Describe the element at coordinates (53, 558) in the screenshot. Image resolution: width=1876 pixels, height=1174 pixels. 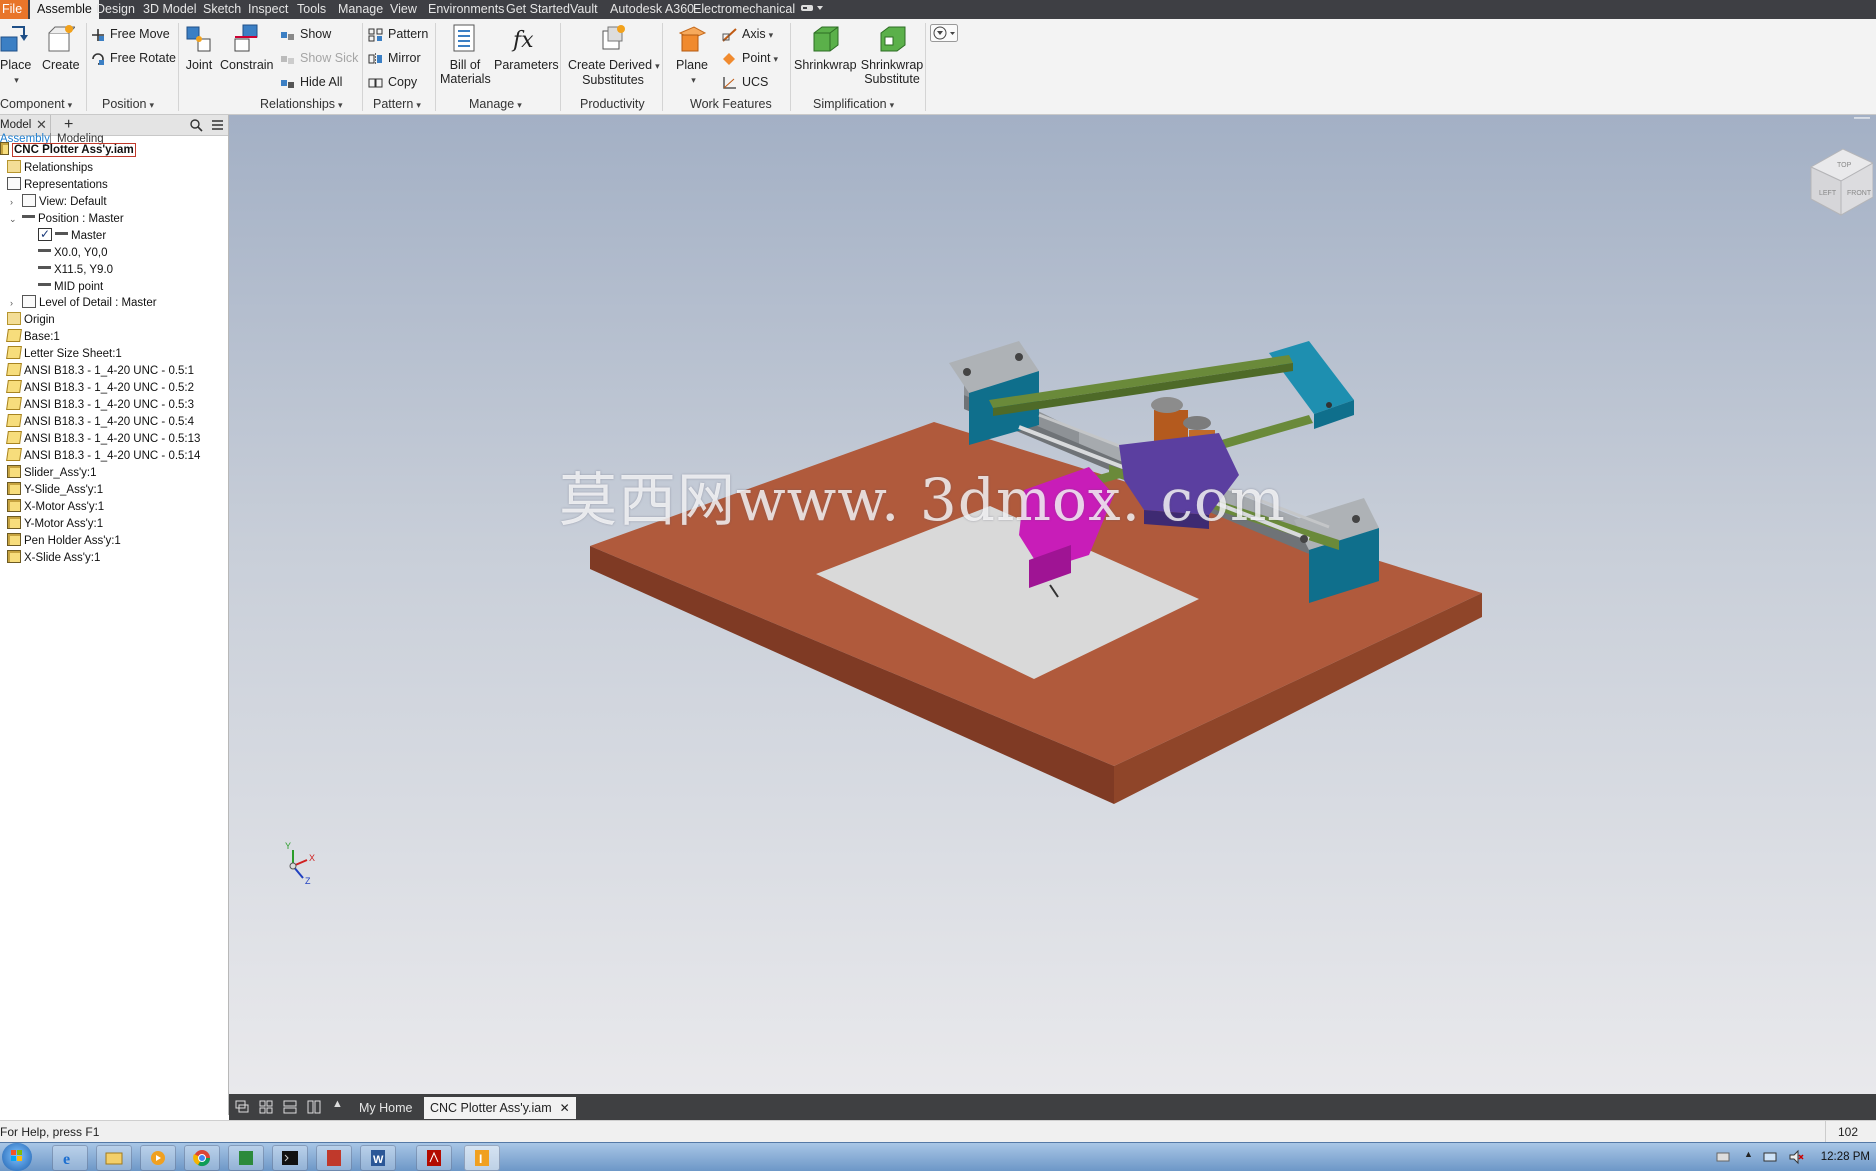
I see `tree-item: X-Slide Ass'y:1` at that location.